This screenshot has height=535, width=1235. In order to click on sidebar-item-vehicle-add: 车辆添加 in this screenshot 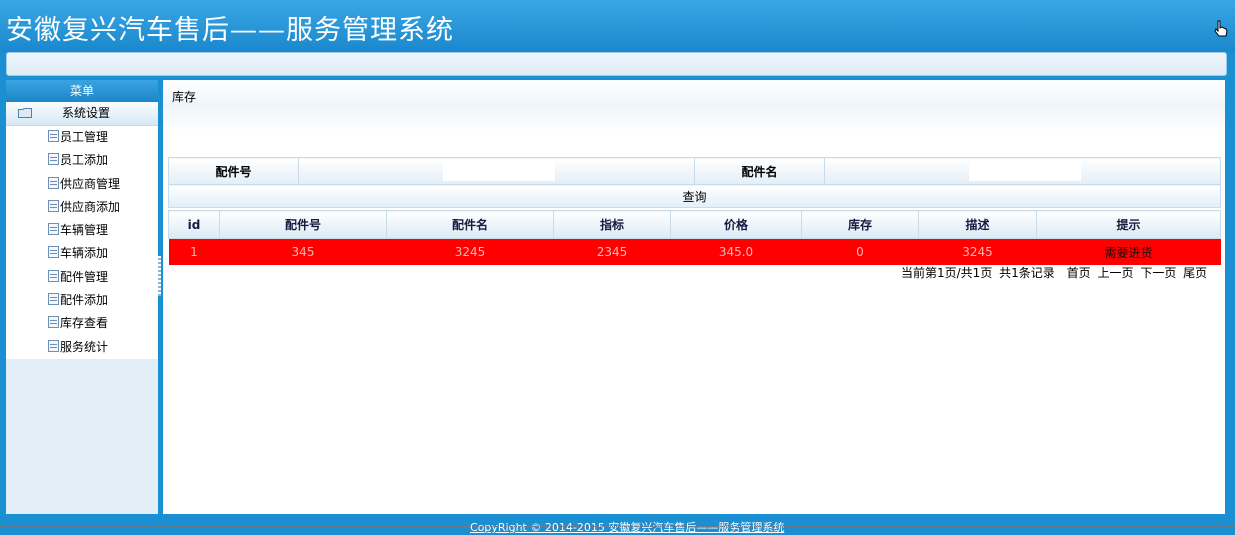, I will do `click(82, 254)`.